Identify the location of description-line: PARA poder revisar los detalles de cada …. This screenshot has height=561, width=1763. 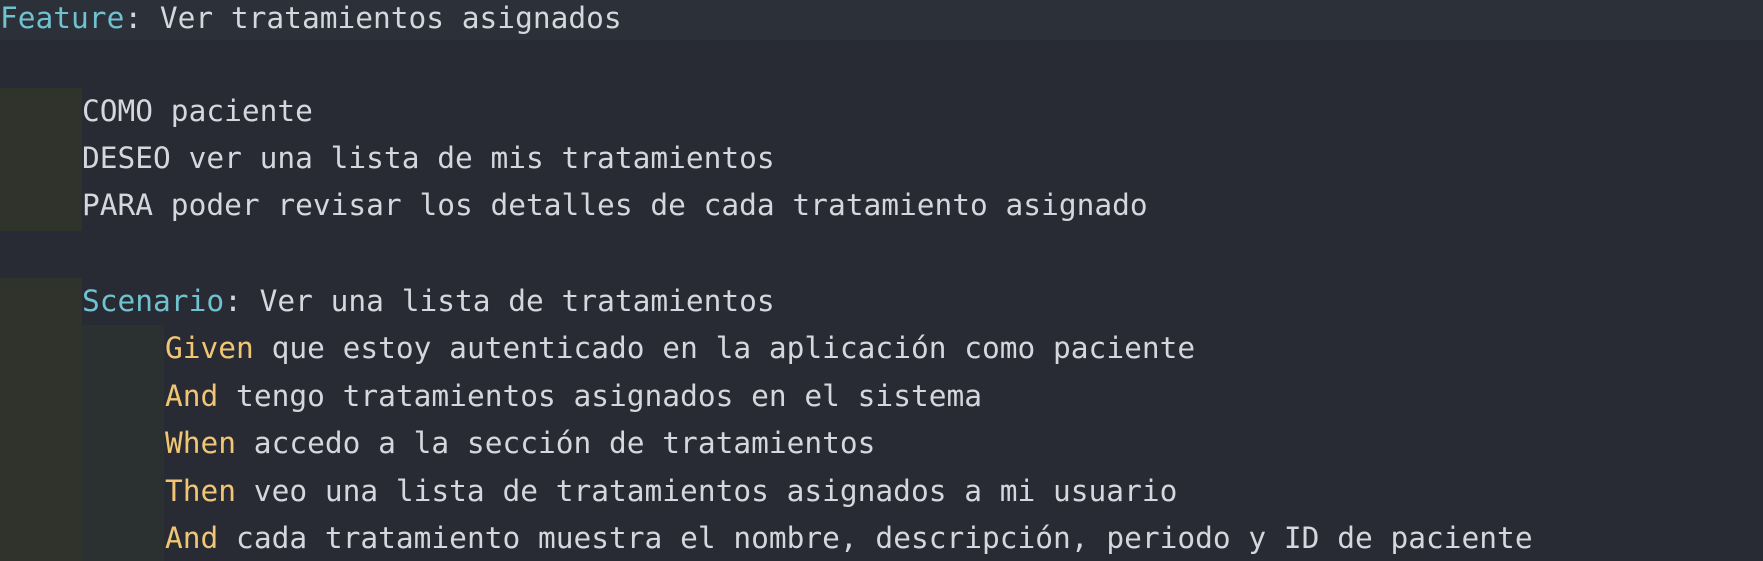
(574, 205).